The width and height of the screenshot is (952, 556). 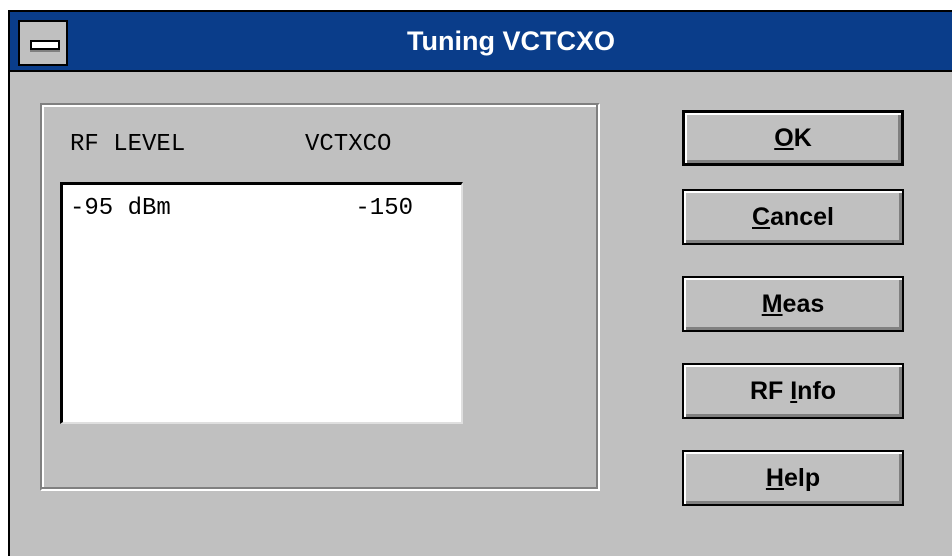 I want to click on title-bar: Tuning VCTCXO, so click(x=481, y=42).